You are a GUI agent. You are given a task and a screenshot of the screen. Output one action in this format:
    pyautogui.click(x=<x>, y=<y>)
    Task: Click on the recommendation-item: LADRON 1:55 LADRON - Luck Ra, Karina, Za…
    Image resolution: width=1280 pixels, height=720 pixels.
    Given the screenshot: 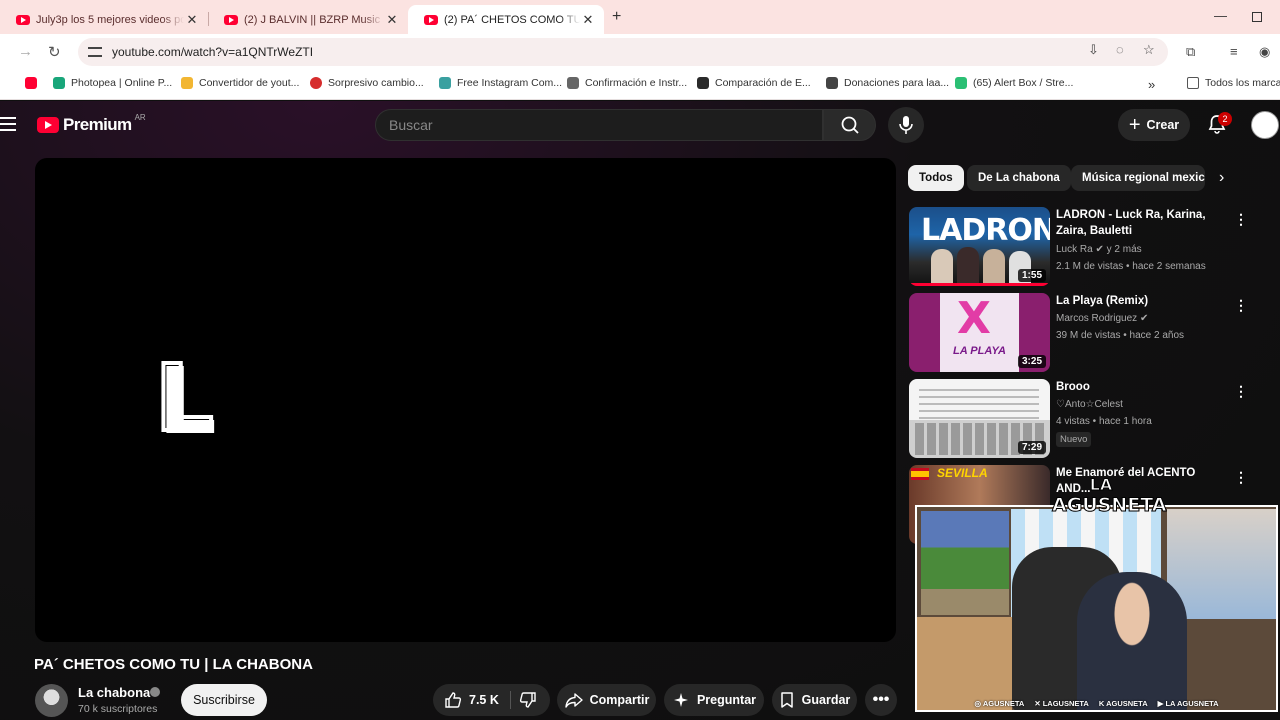 What is the action you would take?
    pyautogui.click(x=1084, y=248)
    